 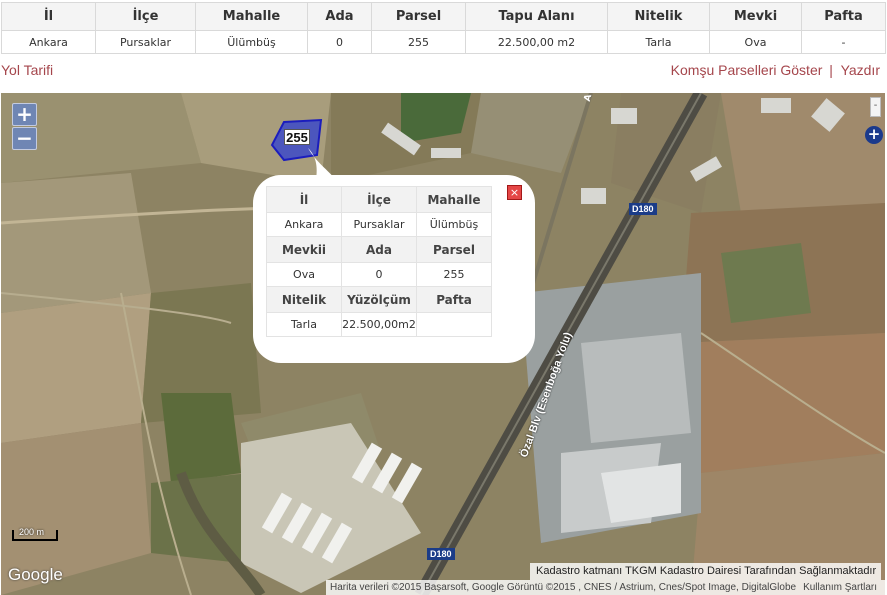 What do you see at coordinates (658, 42) in the screenshot?
I see `cell-nitelik: Tarla` at bounding box center [658, 42].